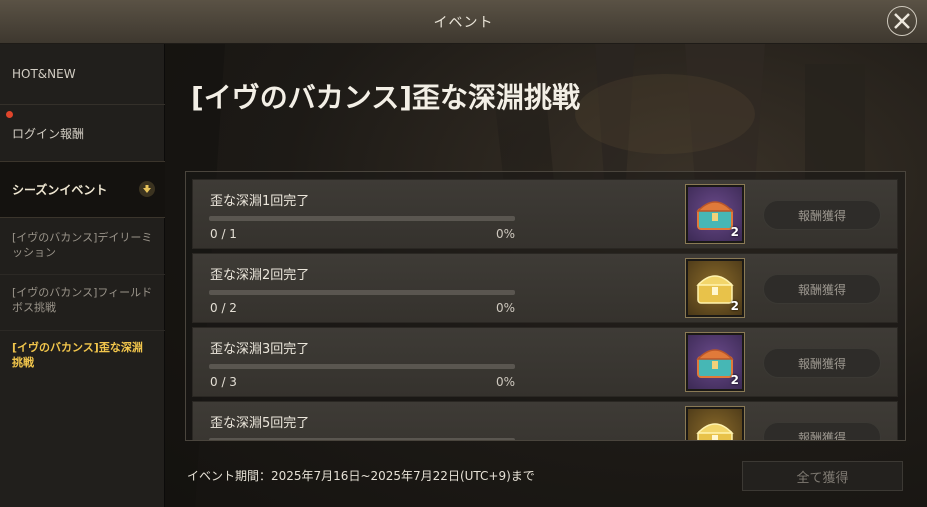 This screenshot has width=927, height=507. Describe the element at coordinates (223, 234) in the screenshot. I see `progress-count: 0 / 1` at that location.